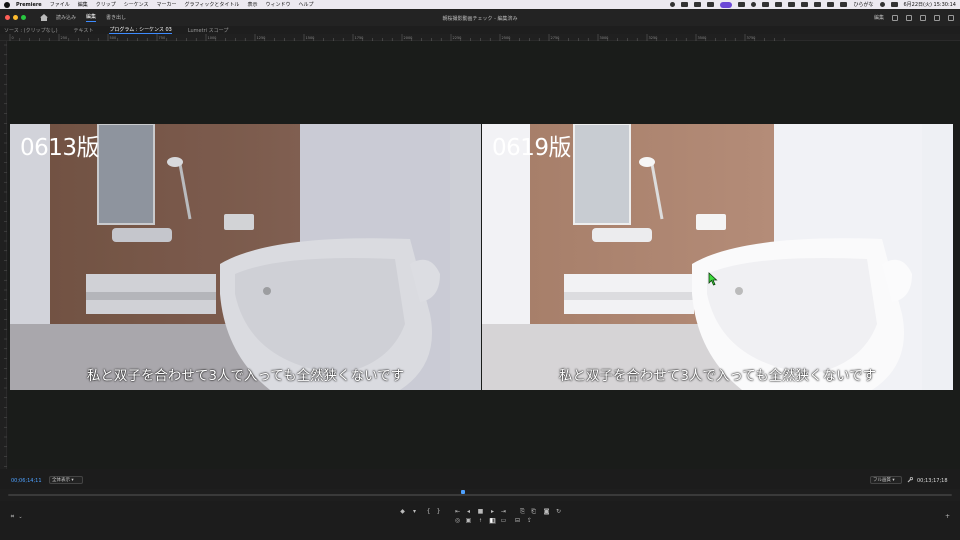 This screenshot has height=540, width=960. I want to click on search-icon, so click(882, 4).